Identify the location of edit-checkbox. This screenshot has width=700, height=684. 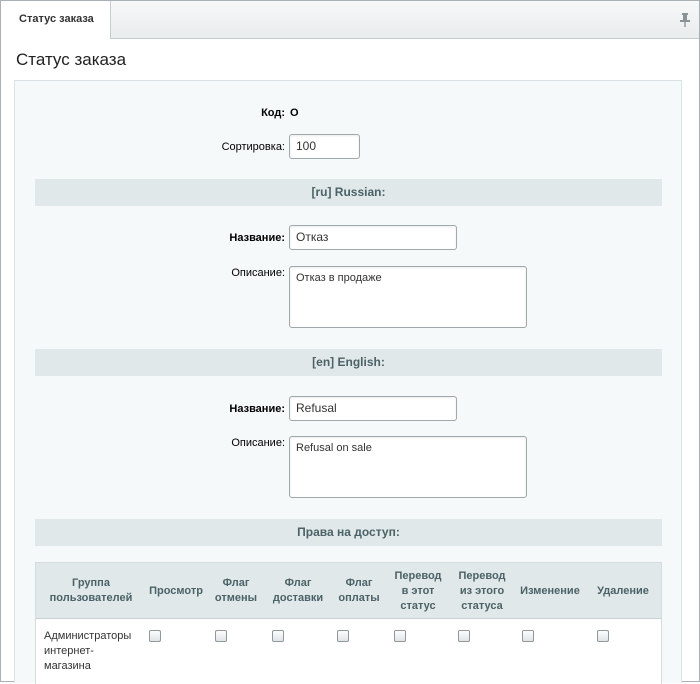
(528, 636).